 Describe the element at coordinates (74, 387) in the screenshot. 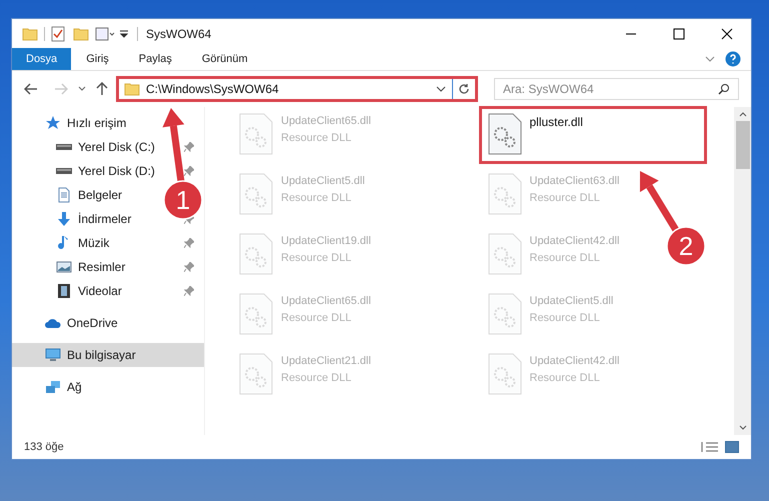

I see `sidebar-label: Ağ` at that location.